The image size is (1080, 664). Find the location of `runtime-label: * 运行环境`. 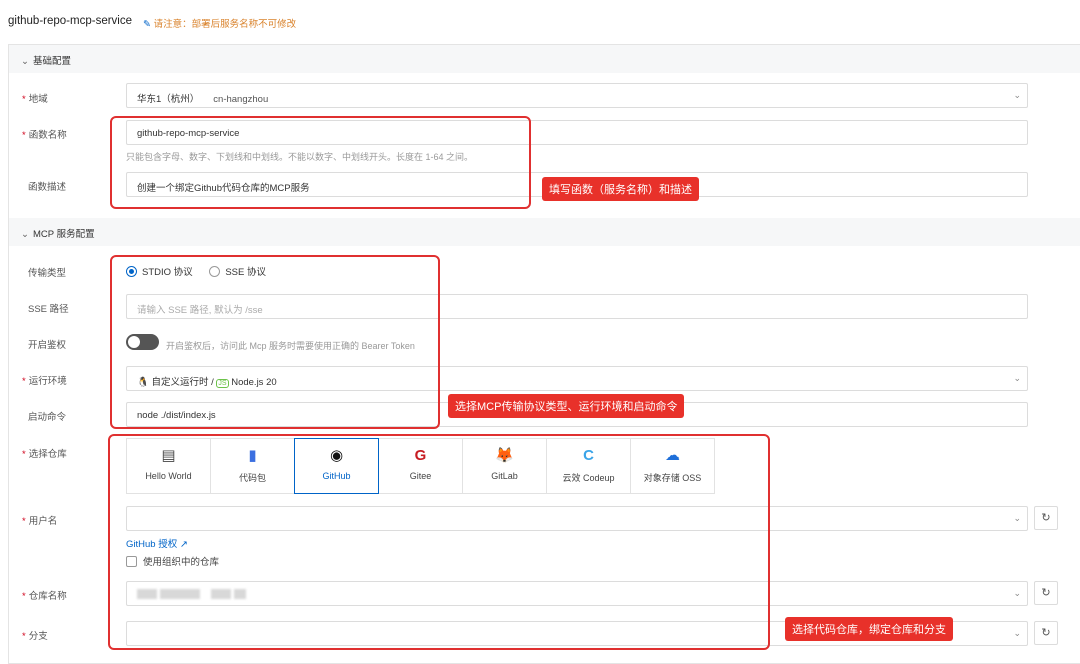

runtime-label: * 运行环境 is located at coordinates (44, 381).